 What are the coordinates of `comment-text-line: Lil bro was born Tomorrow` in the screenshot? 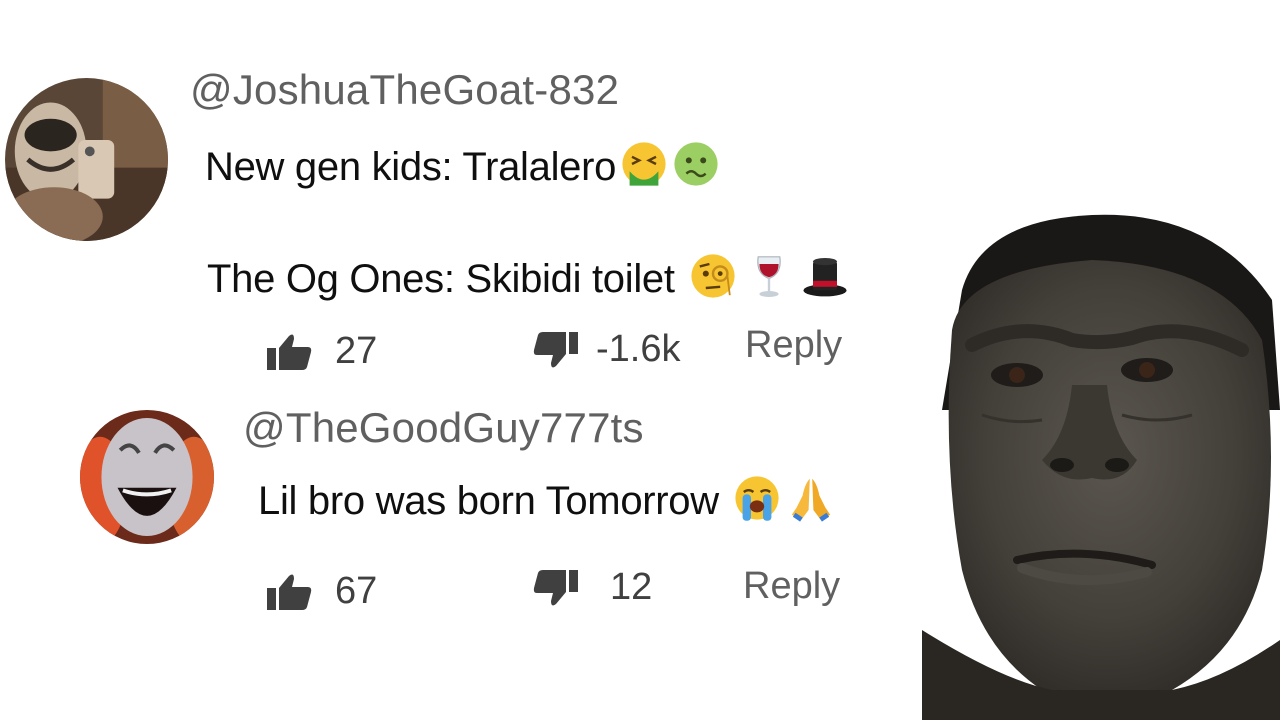 It's located at (546, 499).